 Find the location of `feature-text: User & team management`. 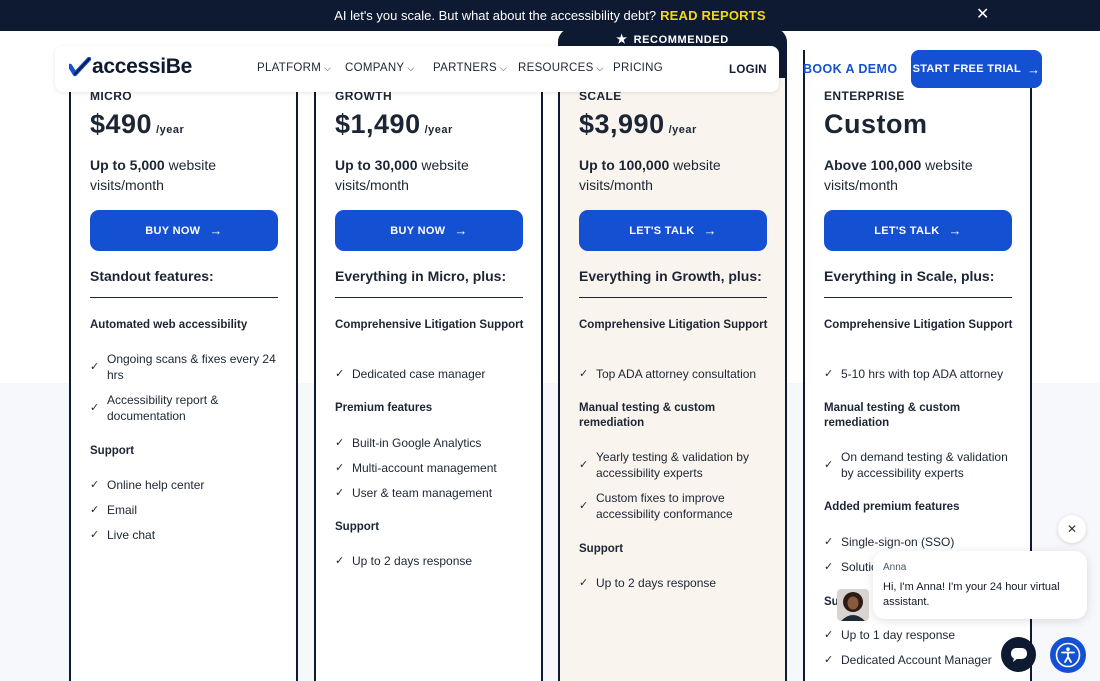

feature-text: User & team management is located at coordinates (422, 493).